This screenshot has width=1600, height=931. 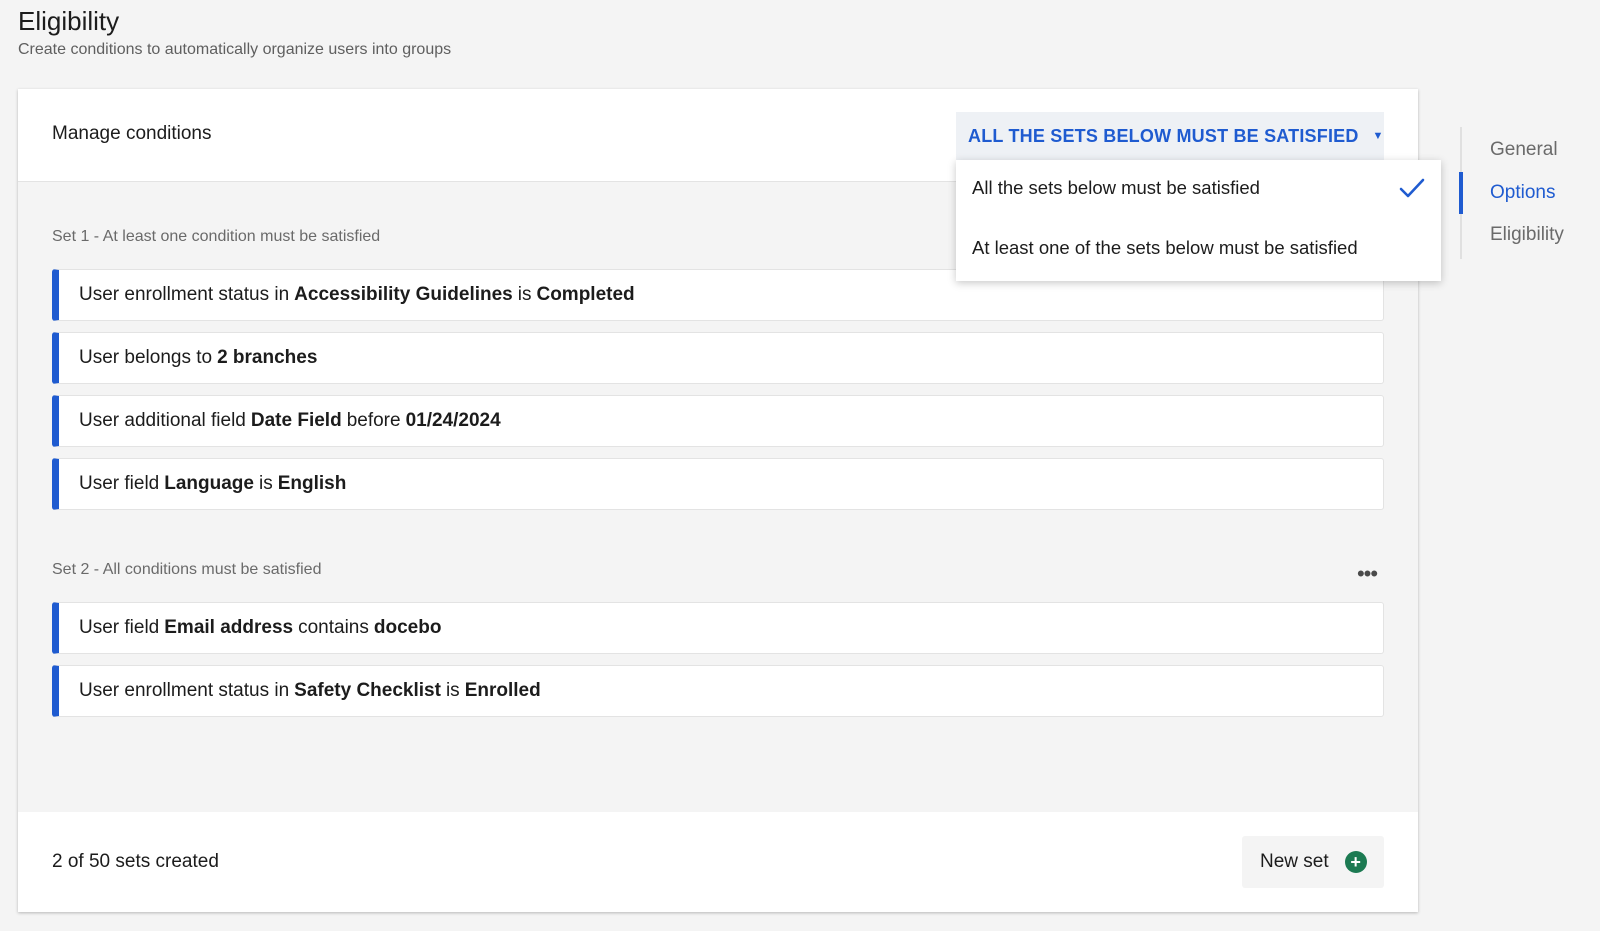 I want to click on side-nav: General Options Eligibility, so click(x=1519, y=193).